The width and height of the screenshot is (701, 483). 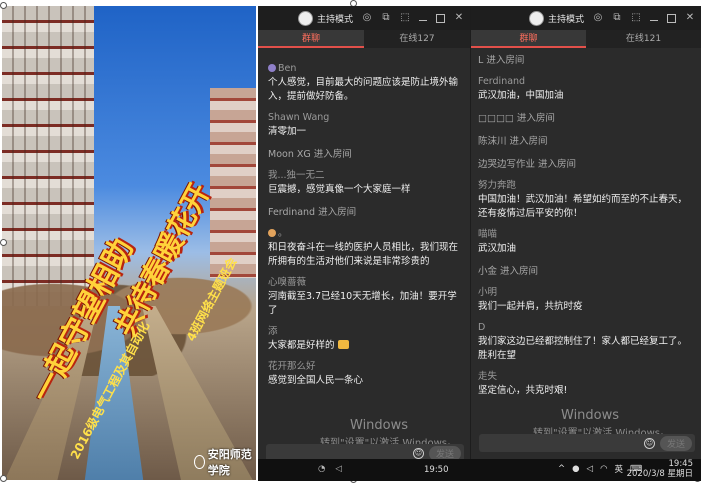 I want to click on list-item: 心嗅蔷薇 河南截至3.7已经10天无增长，加油！要开学了, so click(x=365, y=297).